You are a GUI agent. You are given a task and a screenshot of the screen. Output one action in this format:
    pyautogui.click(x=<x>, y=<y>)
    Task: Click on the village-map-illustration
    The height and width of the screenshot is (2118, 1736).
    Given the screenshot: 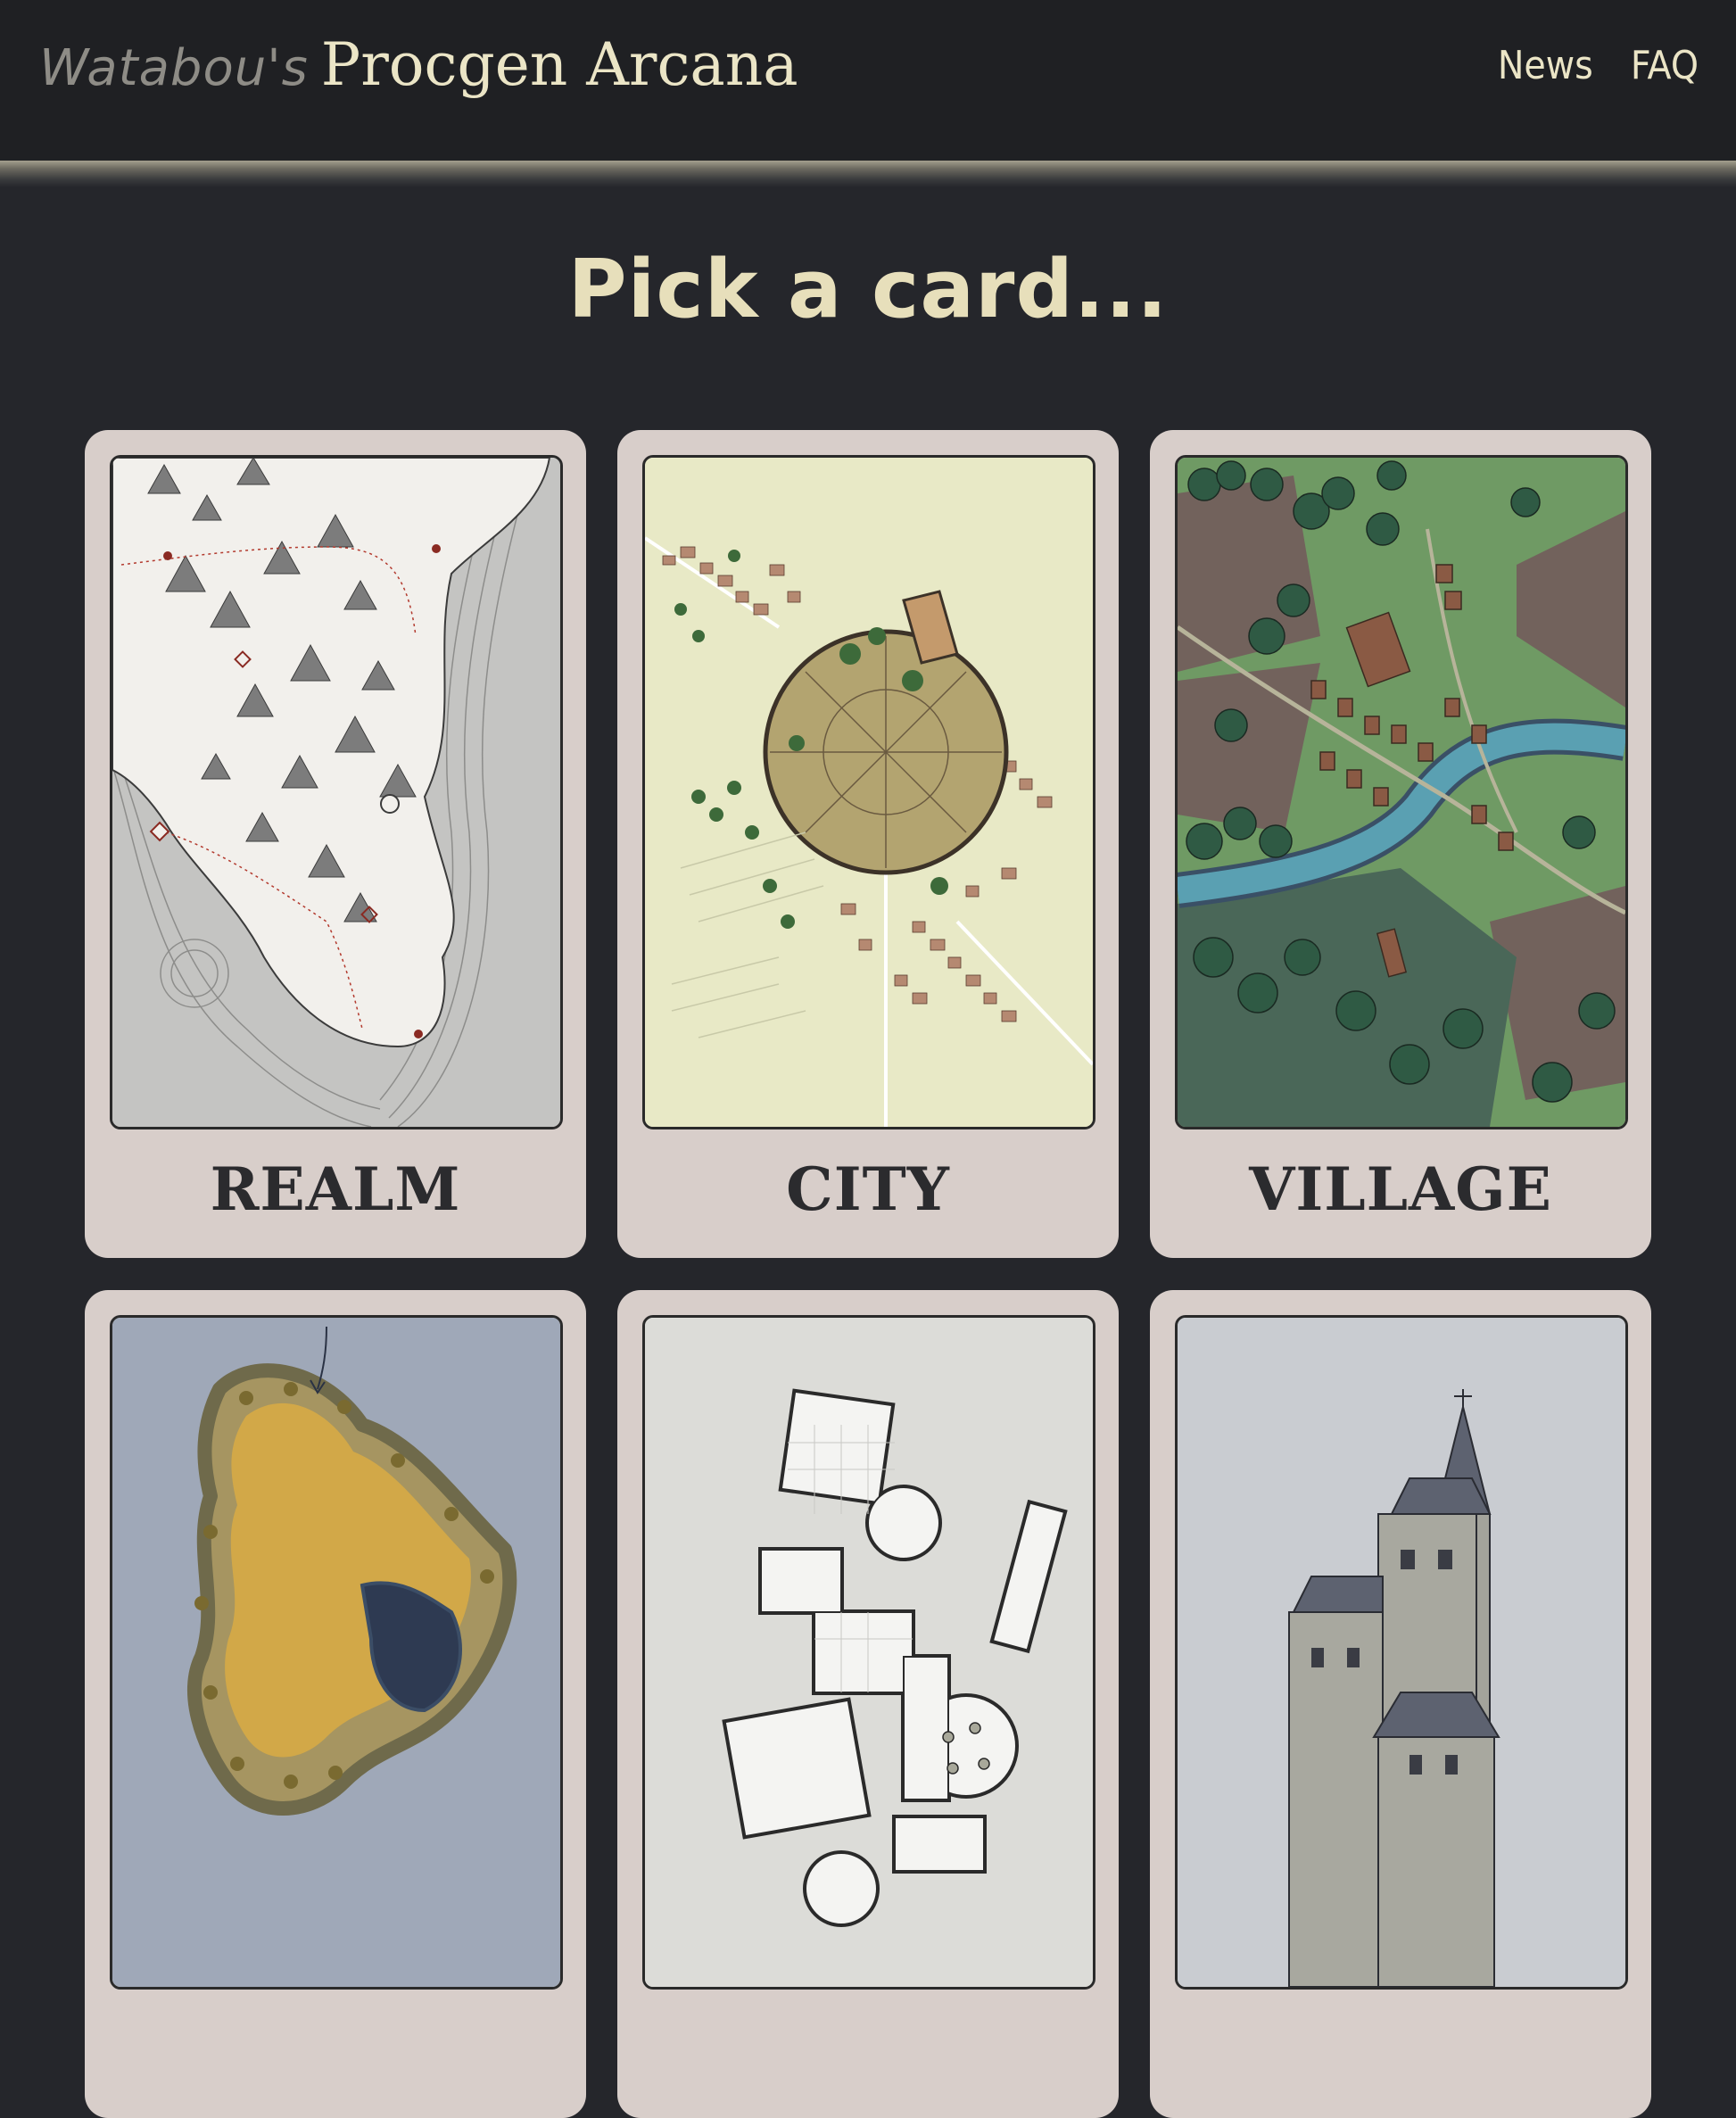 What is the action you would take?
    pyautogui.click(x=1401, y=792)
    